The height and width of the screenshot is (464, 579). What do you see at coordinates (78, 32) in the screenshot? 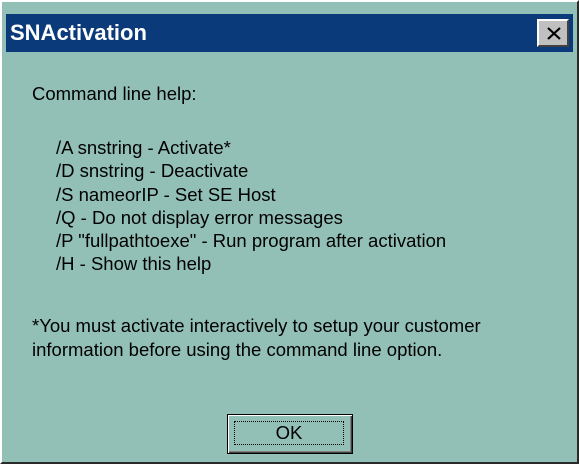
I see `window-title: SNActivation` at bounding box center [78, 32].